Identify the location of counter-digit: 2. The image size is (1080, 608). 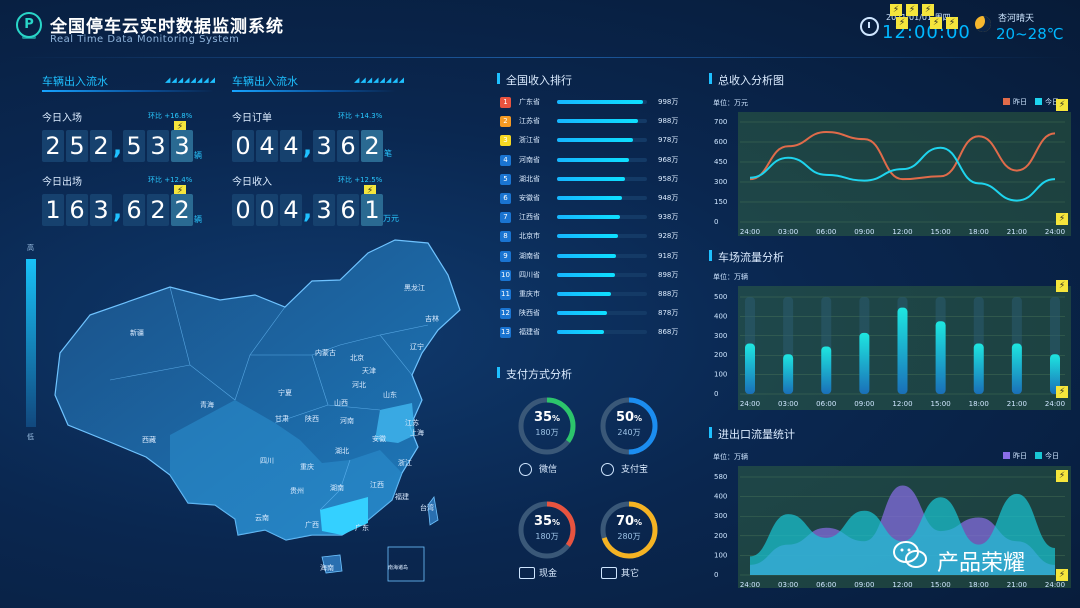
(158, 210).